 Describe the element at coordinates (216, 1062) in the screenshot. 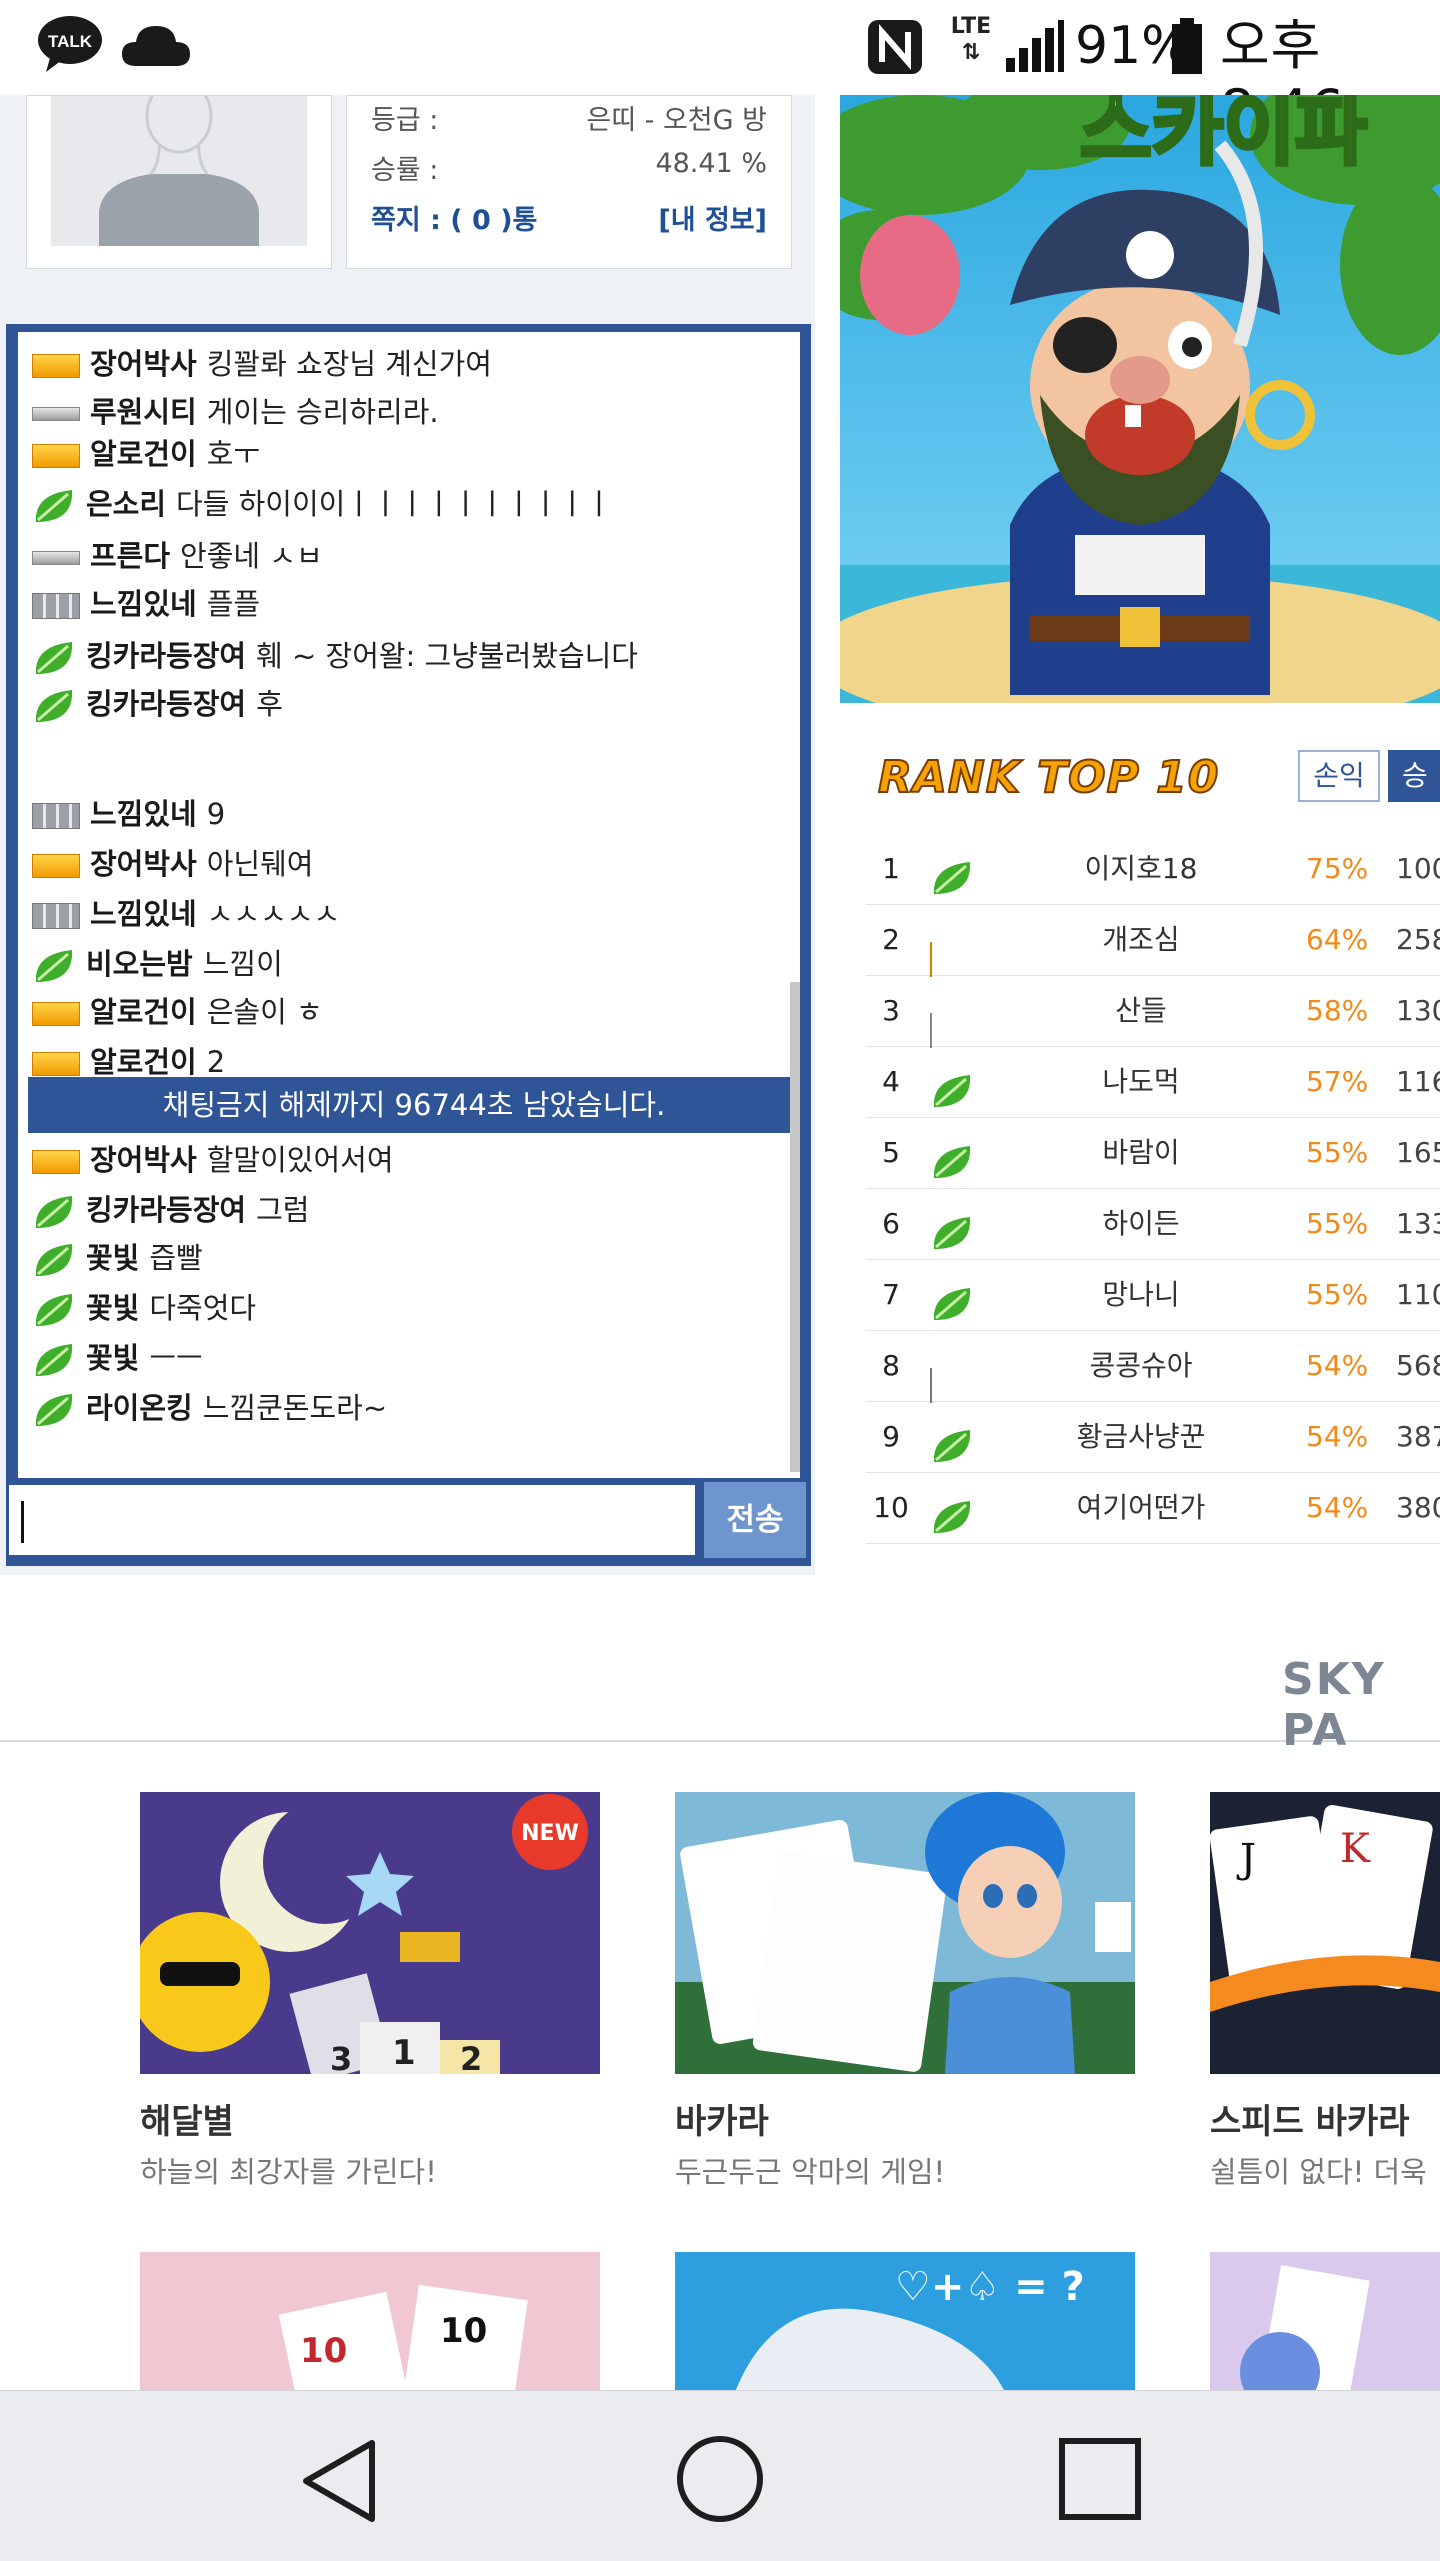

I see `chat-text: 2` at that location.